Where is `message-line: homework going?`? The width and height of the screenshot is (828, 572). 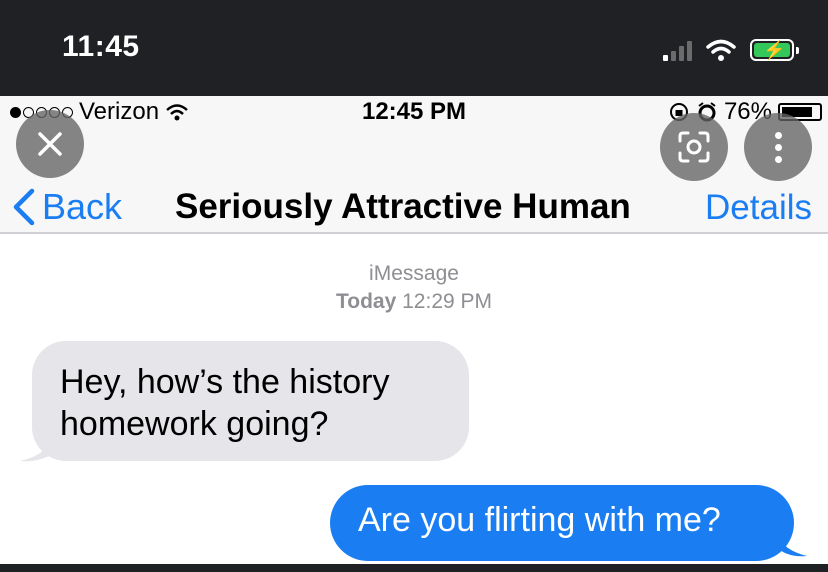
message-line: homework going? is located at coordinates (194, 424).